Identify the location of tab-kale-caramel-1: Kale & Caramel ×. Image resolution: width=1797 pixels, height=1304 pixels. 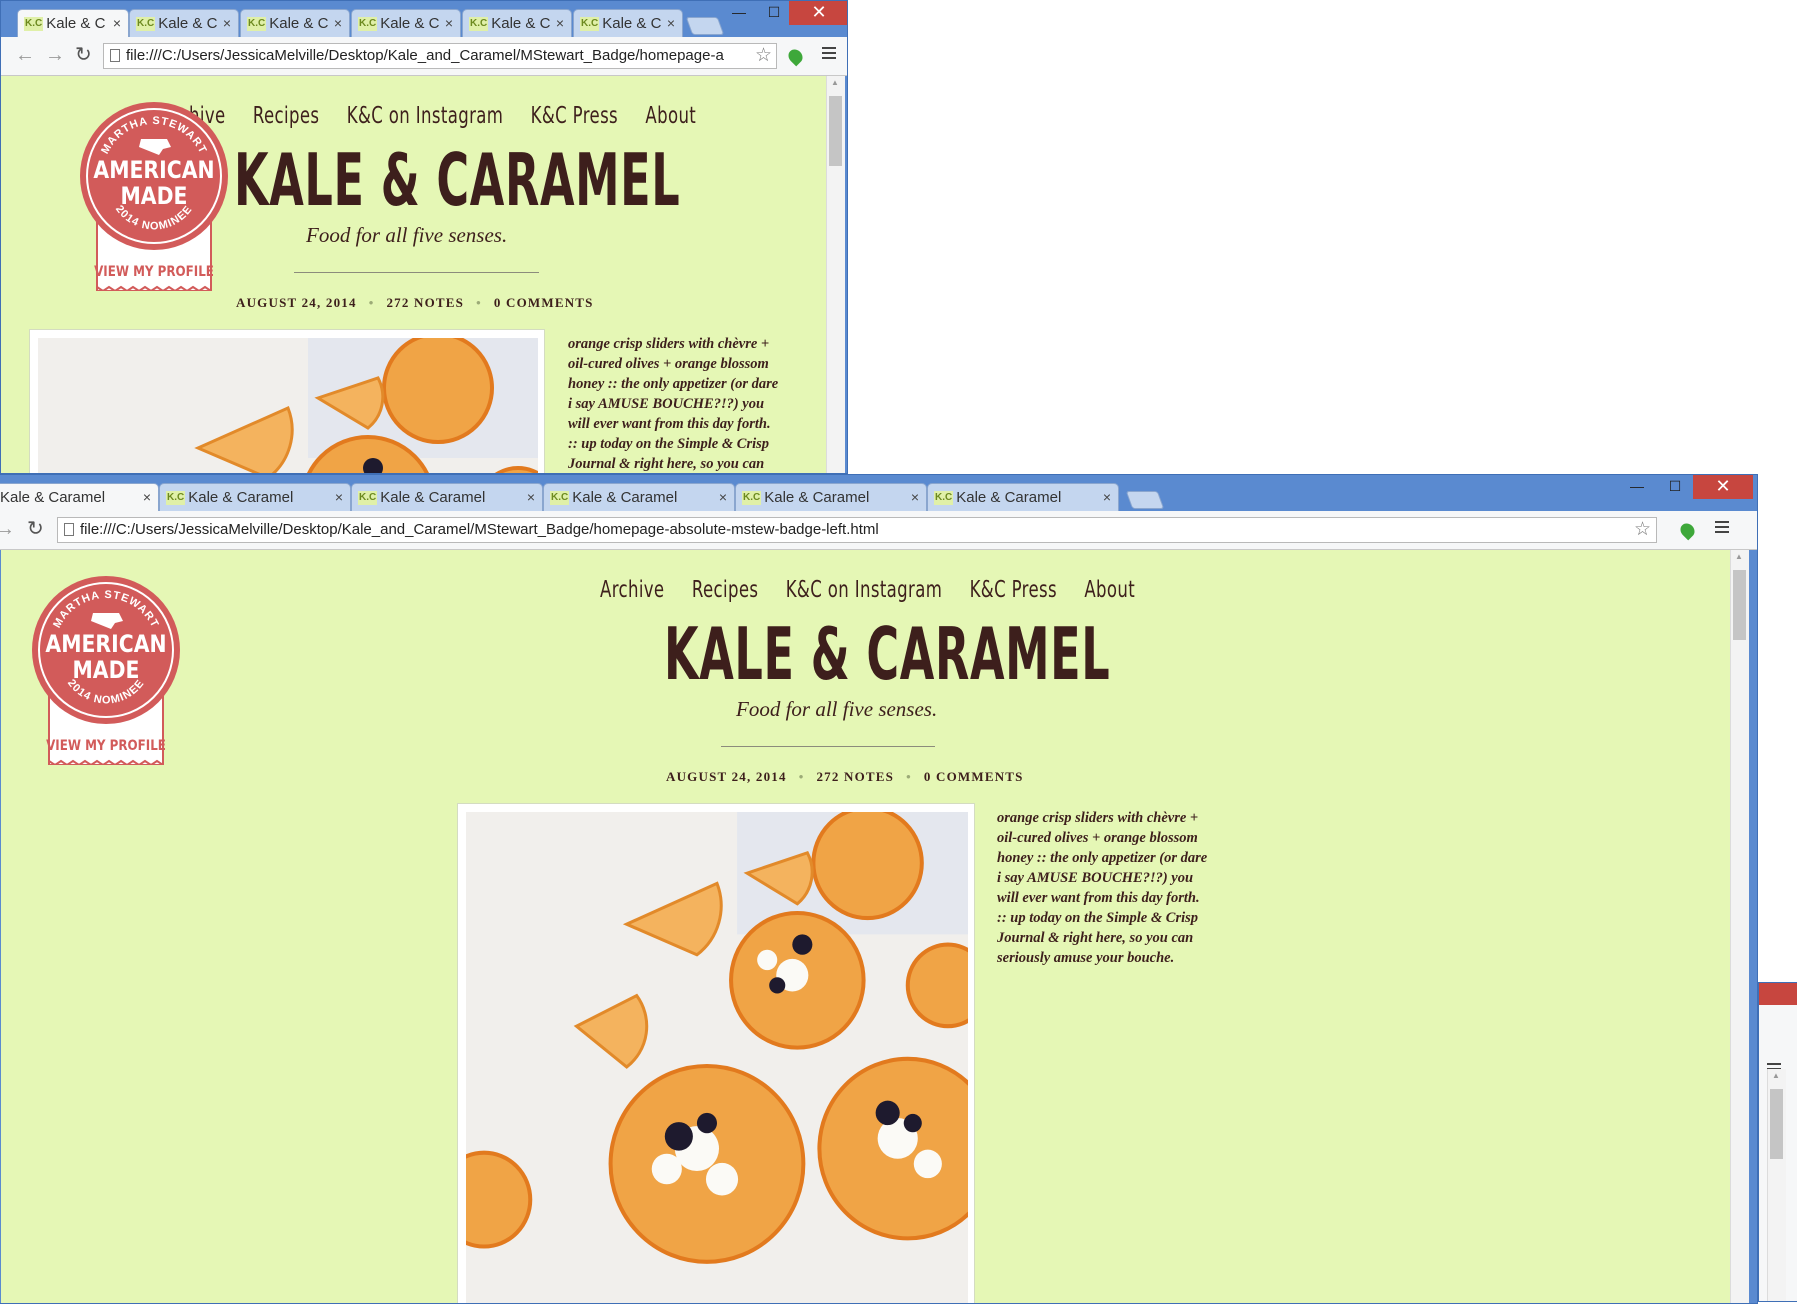
(79, 497).